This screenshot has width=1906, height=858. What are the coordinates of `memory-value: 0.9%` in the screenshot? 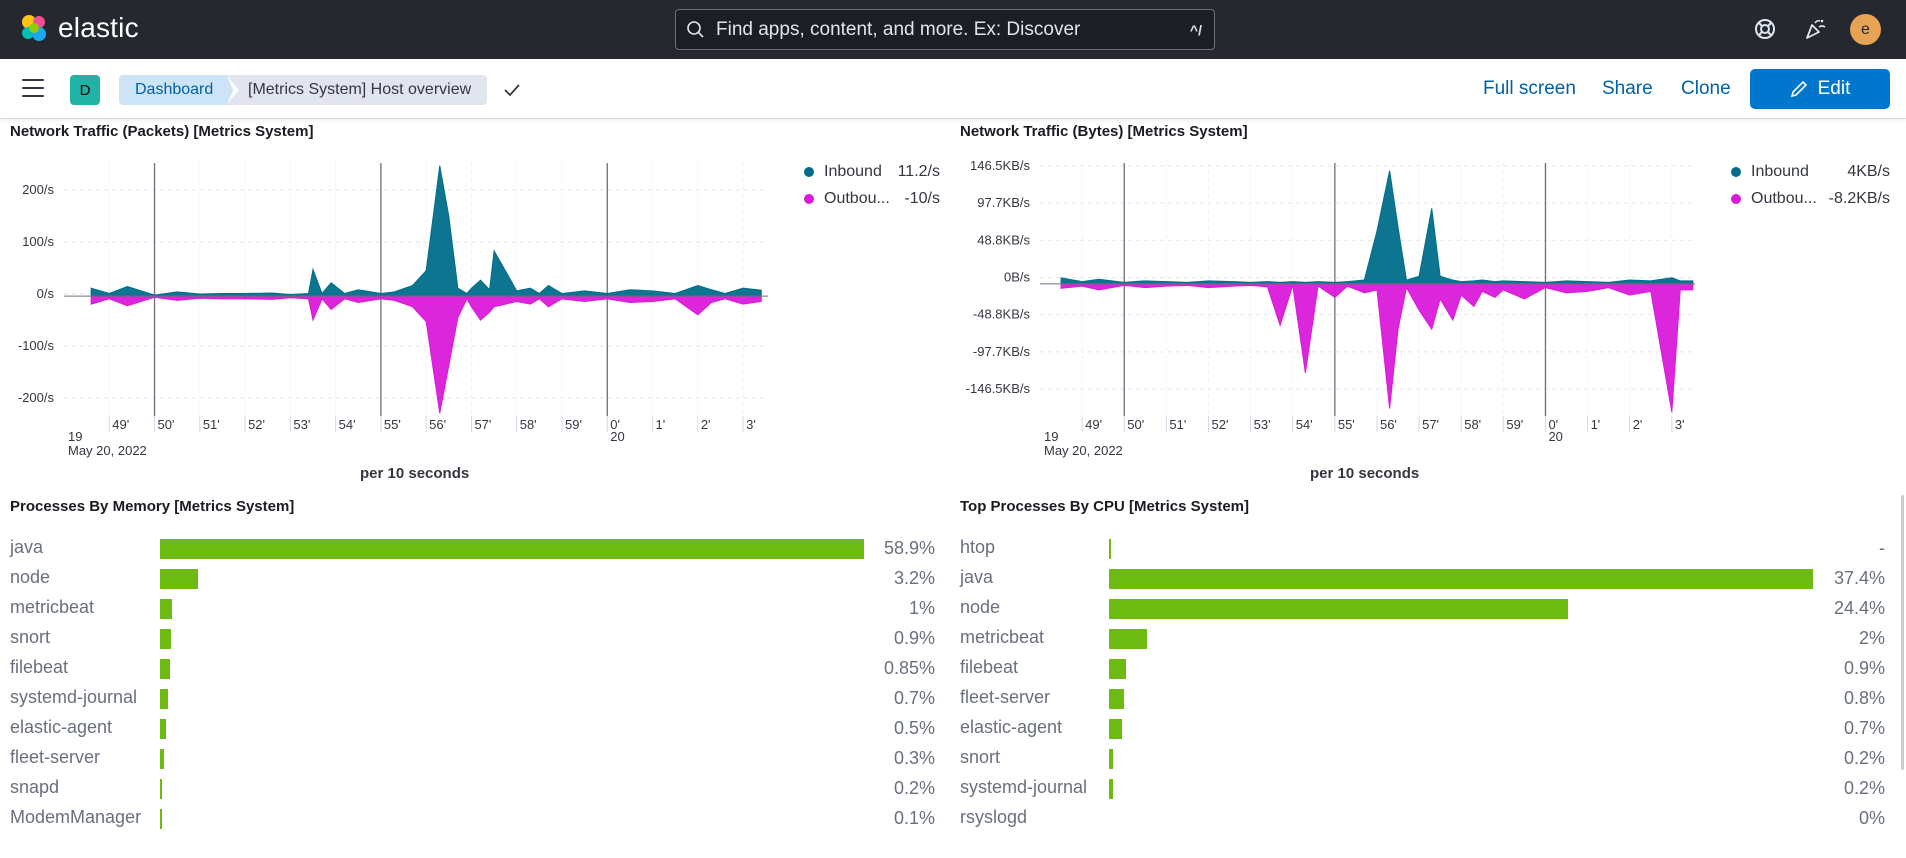 It's located at (914, 638).